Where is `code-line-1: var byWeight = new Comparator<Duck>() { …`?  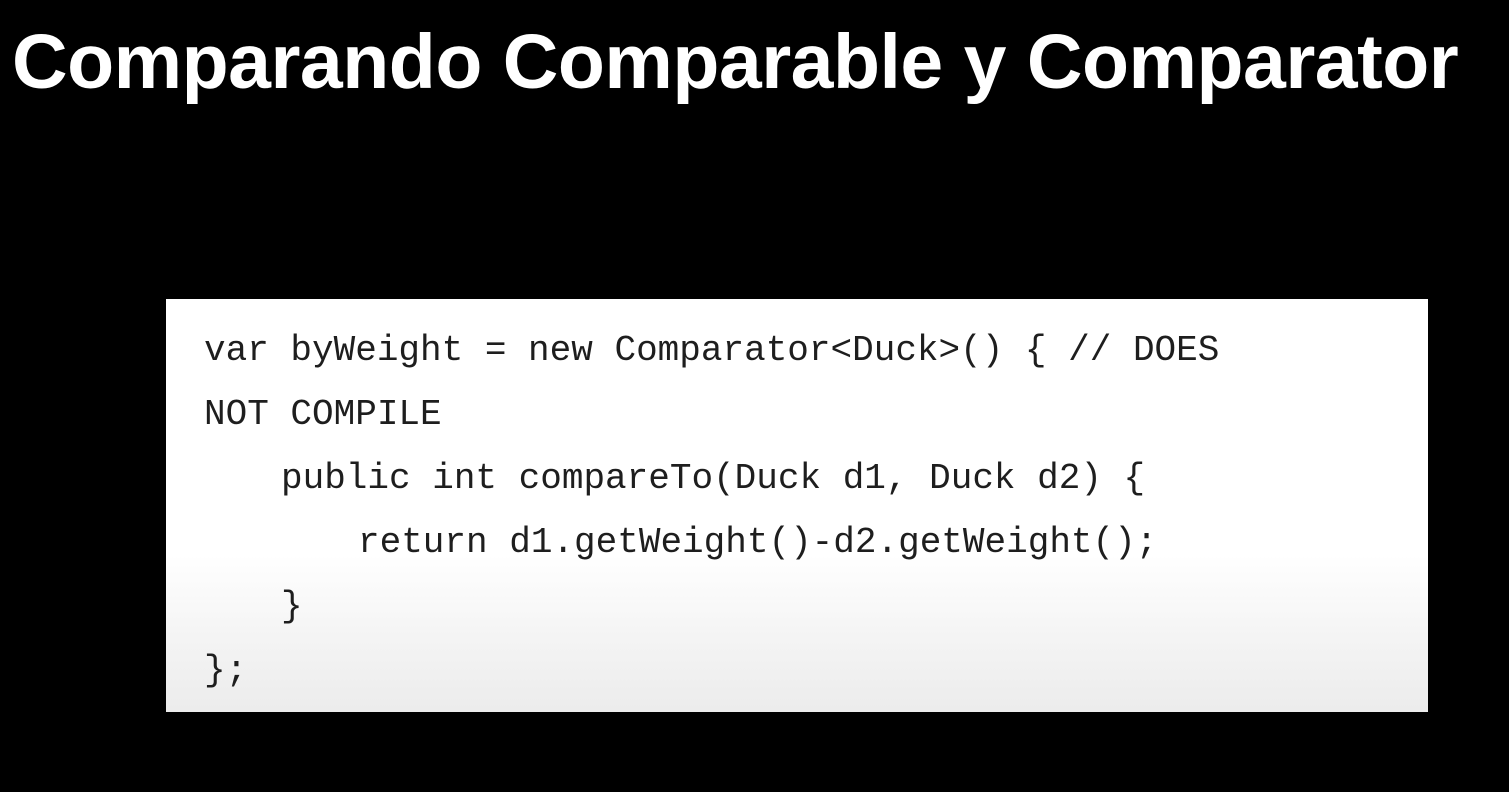
code-line-1: var byWeight = new Comparator<Duck>() { … is located at coordinates (712, 350).